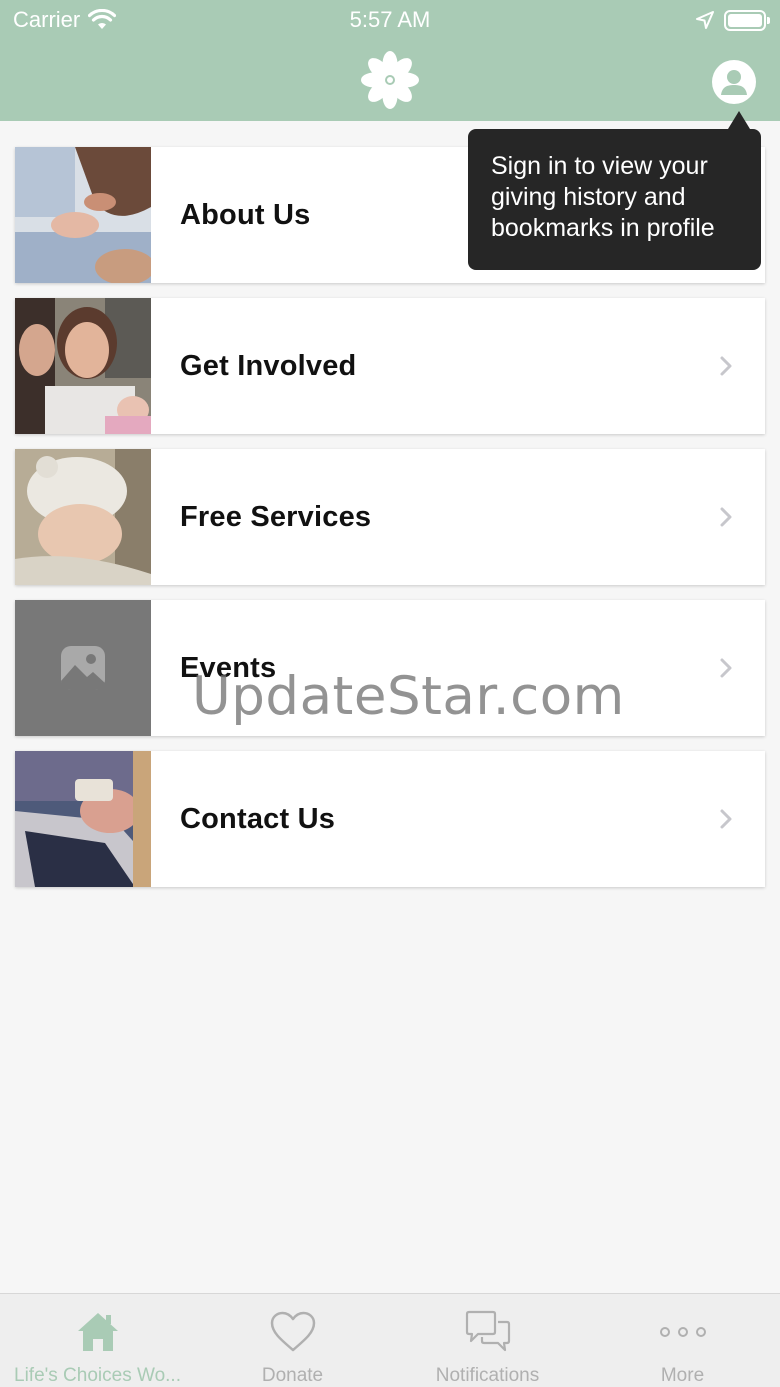 The image size is (780, 1387). What do you see at coordinates (83, 668) in the screenshot?
I see `image-placeholder-icon` at bounding box center [83, 668].